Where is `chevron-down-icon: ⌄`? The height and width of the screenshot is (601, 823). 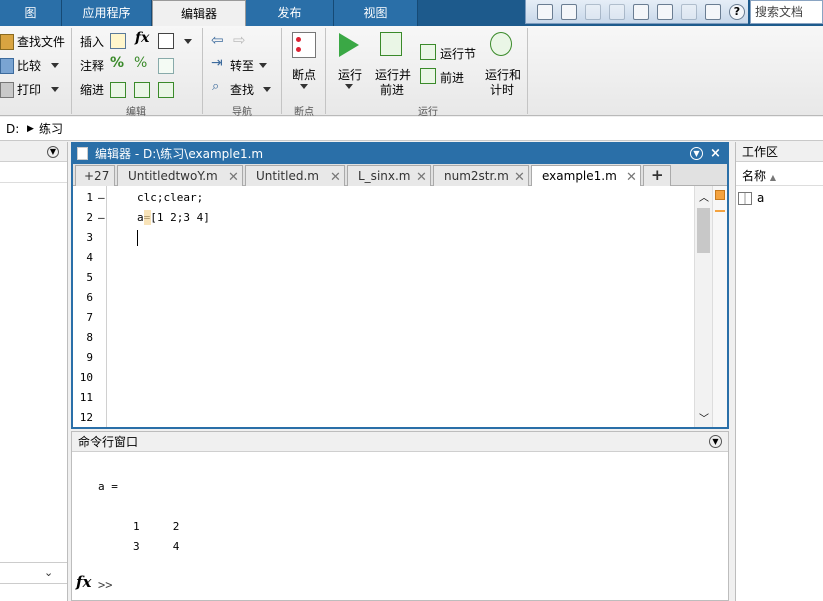 chevron-down-icon: ⌄ is located at coordinates (48, 572).